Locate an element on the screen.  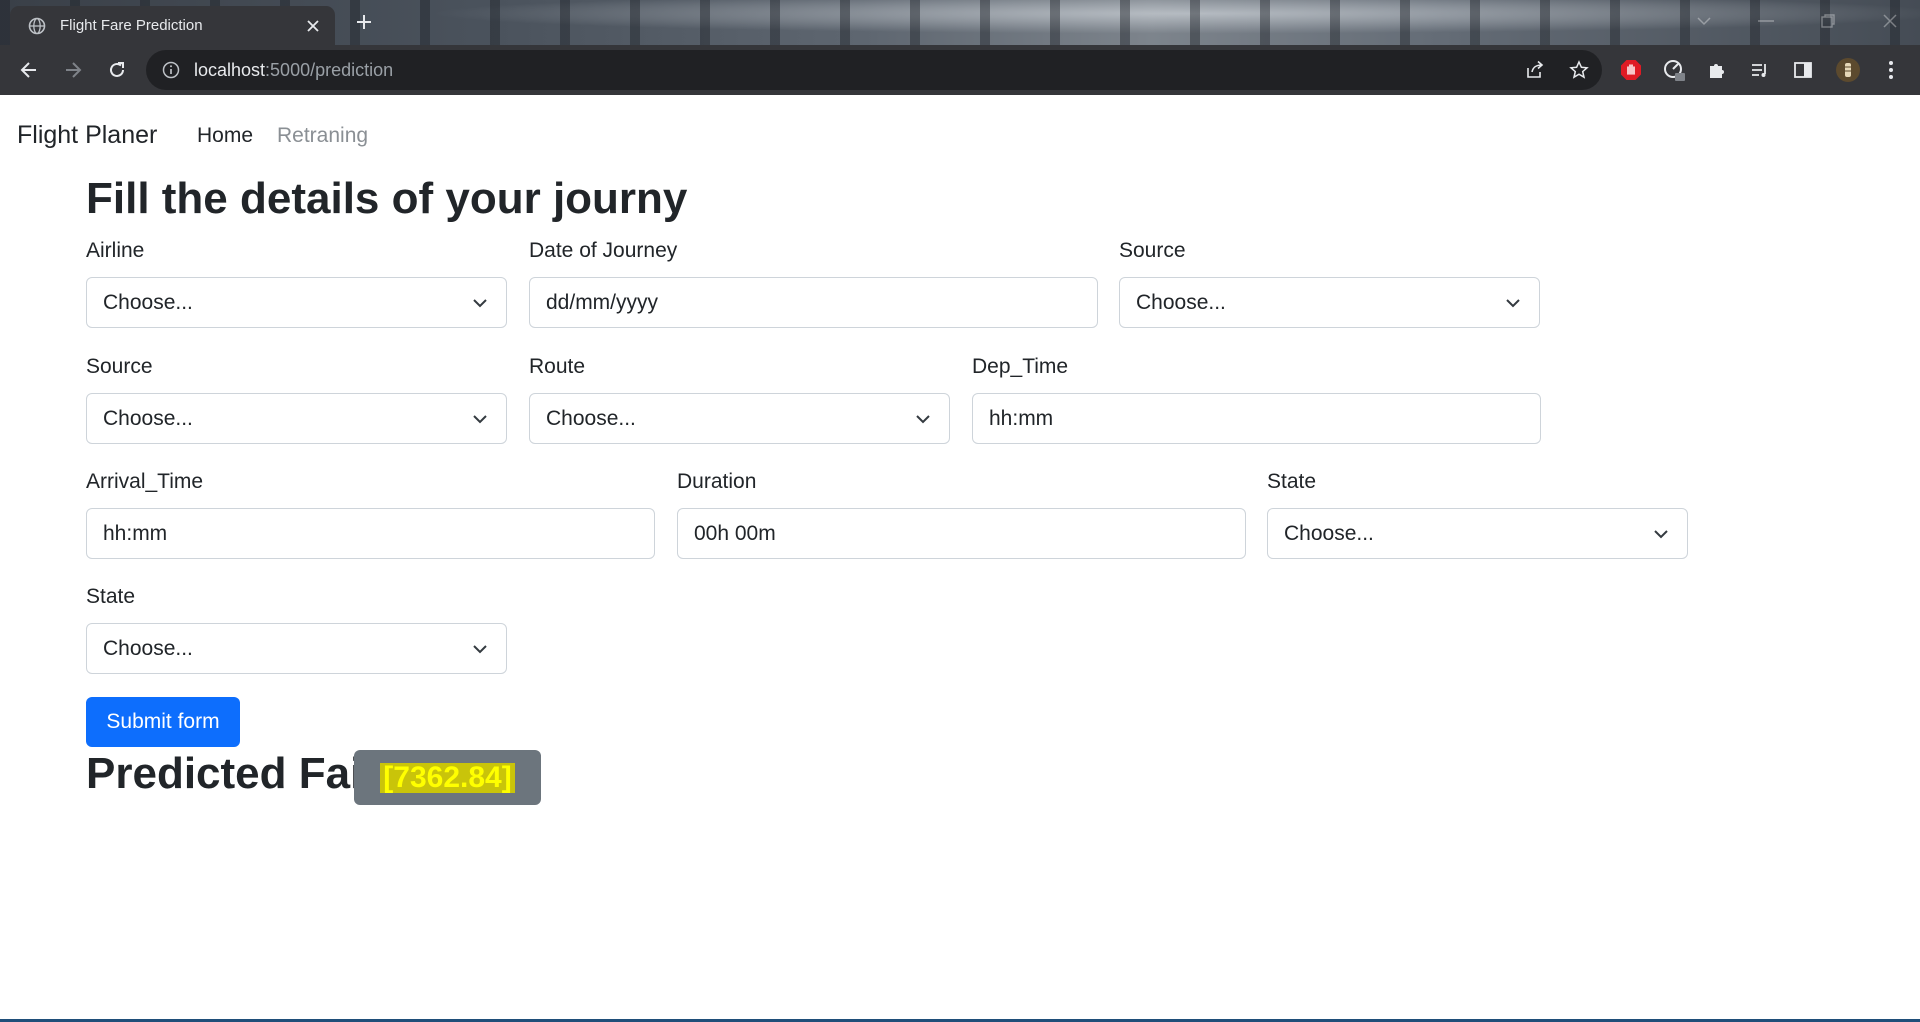
window-close-icon is located at coordinates (1890, 21).